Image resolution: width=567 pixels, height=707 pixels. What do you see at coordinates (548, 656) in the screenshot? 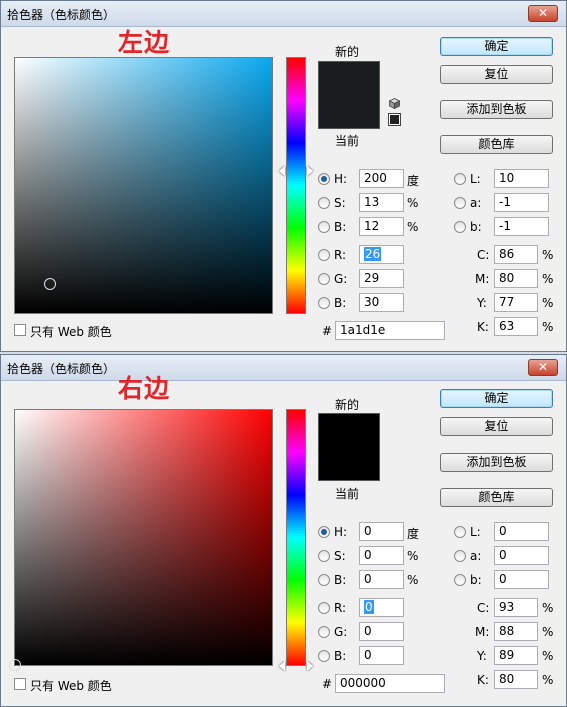
I see `y-unit: %` at bounding box center [548, 656].